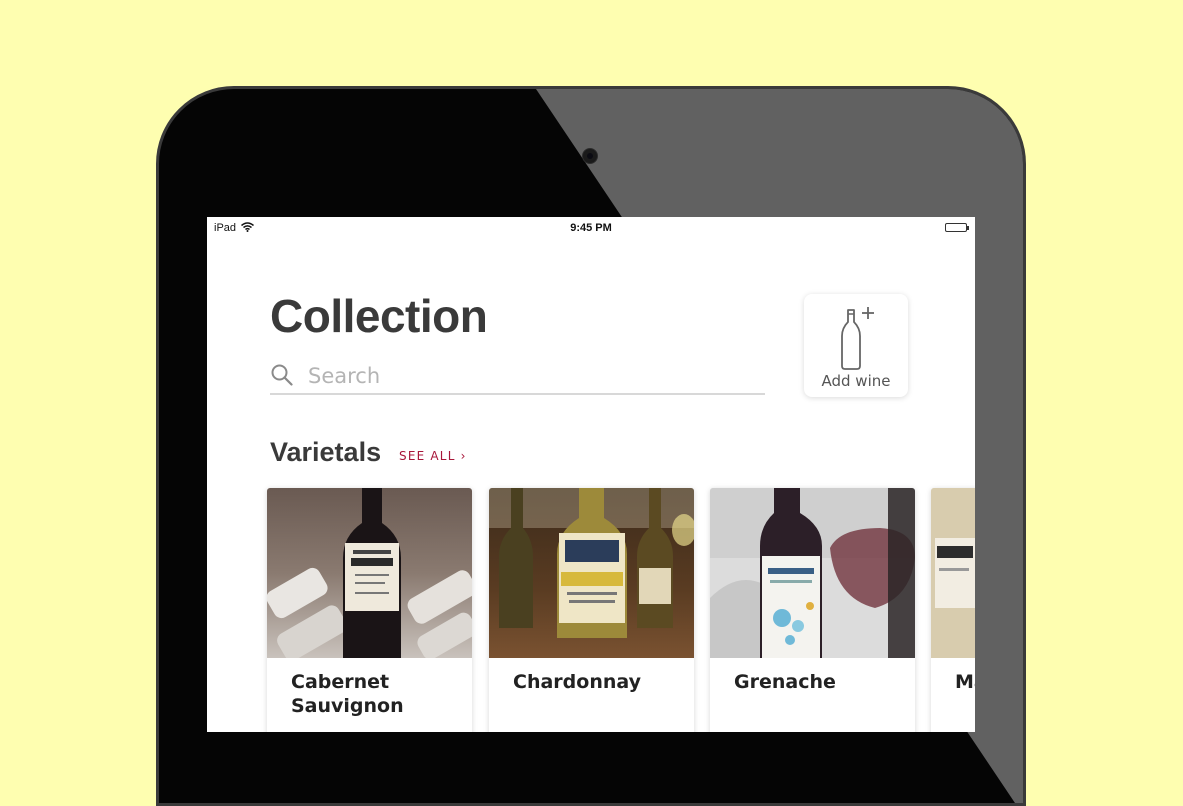  What do you see at coordinates (957, 227) in the screenshot?
I see `battery-icon` at bounding box center [957, 227].